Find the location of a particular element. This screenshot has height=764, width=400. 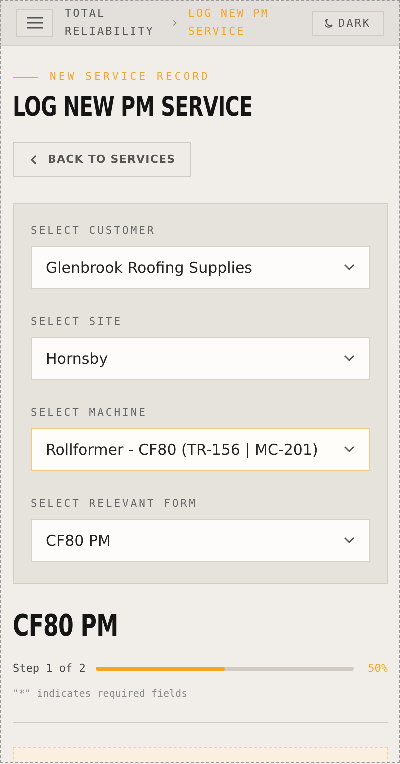

chevron-left-icon is located at coordinates (34, 159).